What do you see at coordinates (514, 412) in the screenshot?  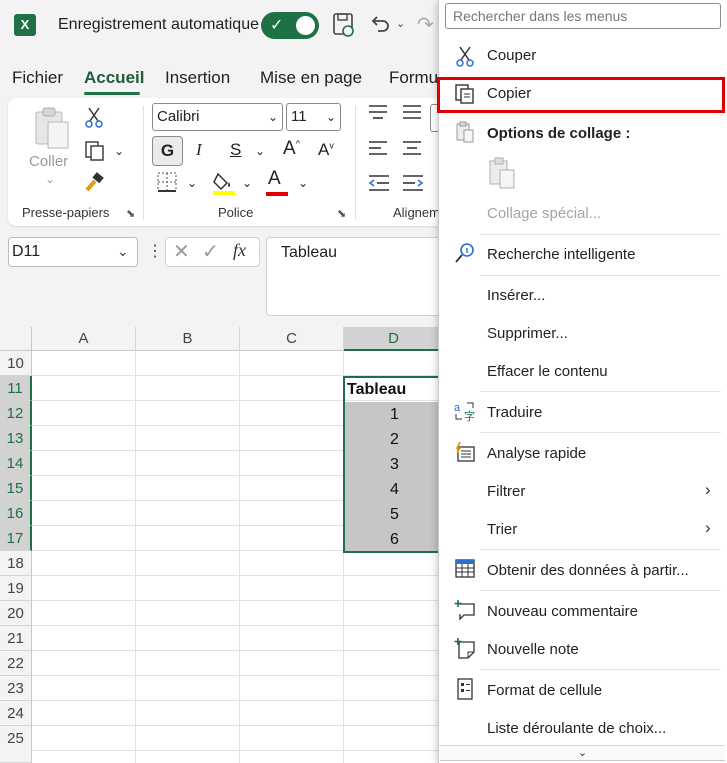 I see `menu-item-traduire: Traduire` at bounding box center [514, 412].